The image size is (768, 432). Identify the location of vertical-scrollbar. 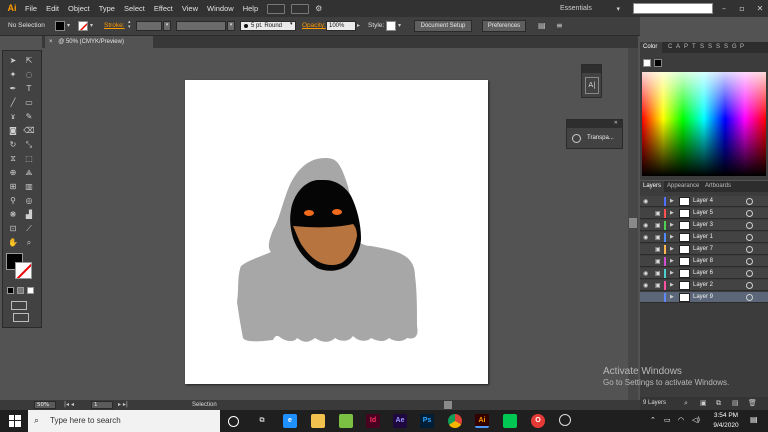
(633, 224).